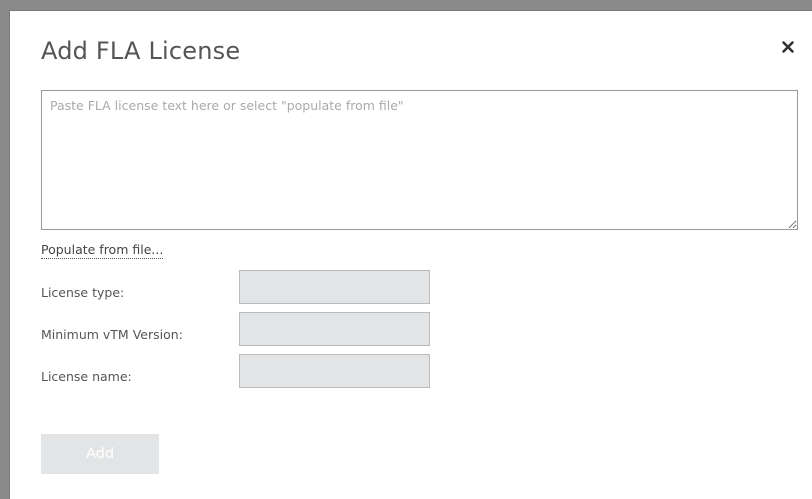  Describe the element at coordinates (86, 376) in the screenshot. I see `license-name-label: License name:` at that location.